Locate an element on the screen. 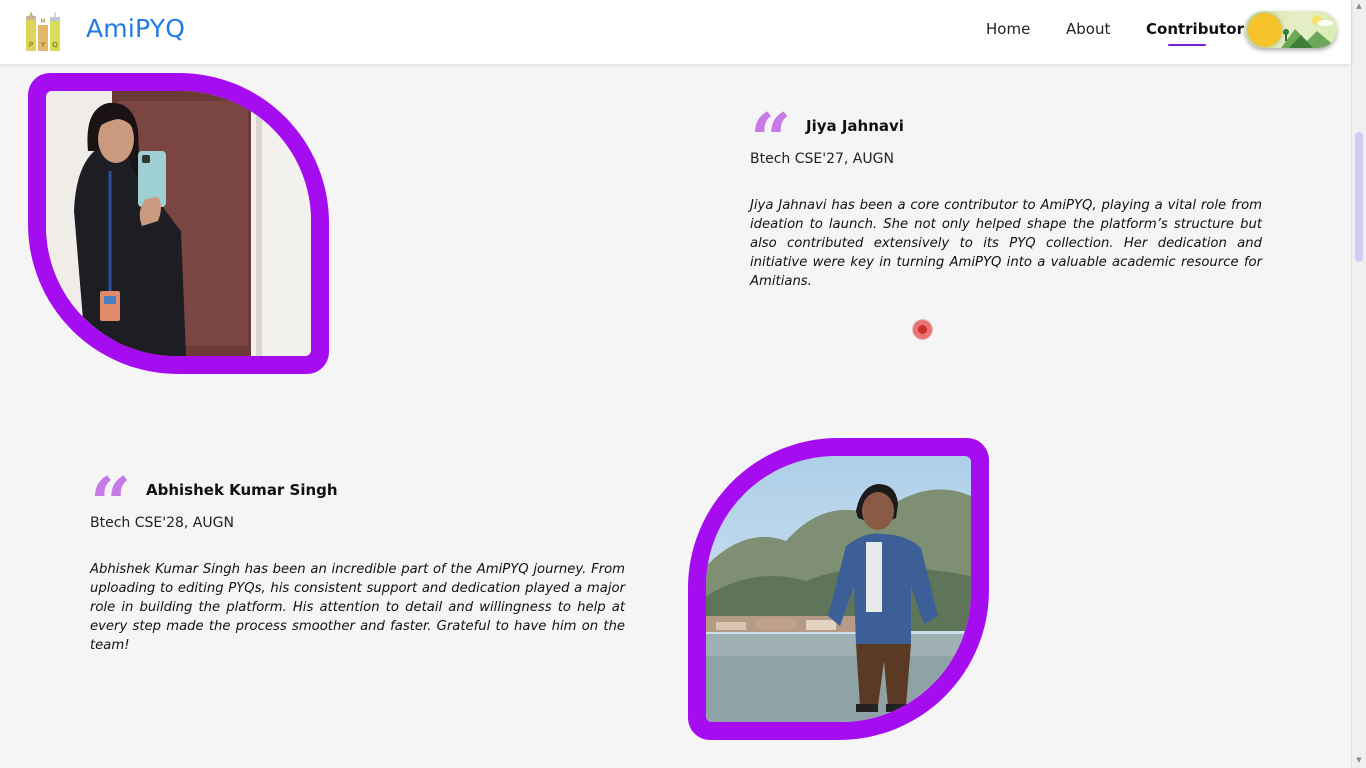  nav-contributor: Contributor is located at coordinates (1195, 29).